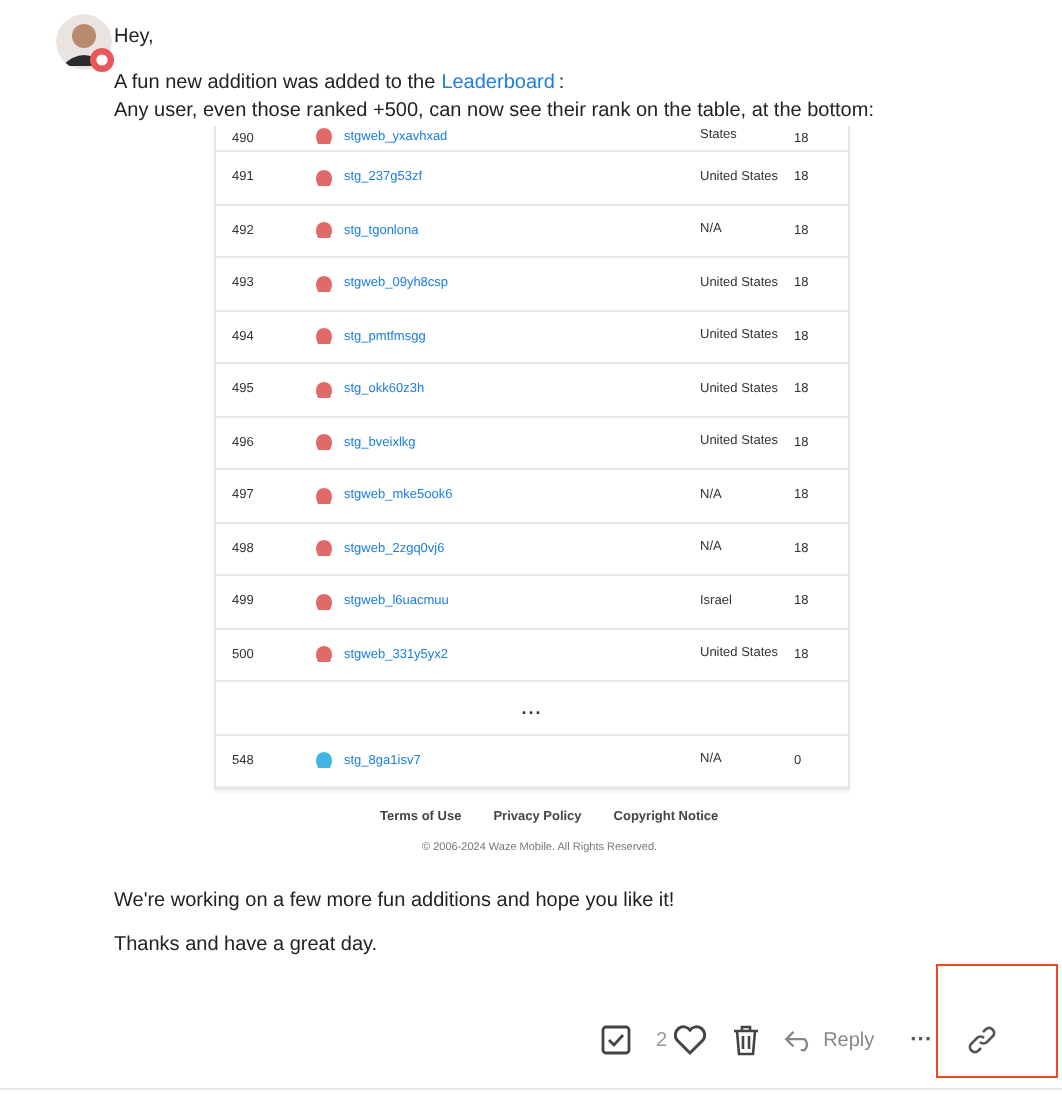  Describe the element at coordinates (495, 112) in the screenshot. I see `intro-line: Any user, even those ranked +500, can now see their rank on the table, at the bottom:` at that location.